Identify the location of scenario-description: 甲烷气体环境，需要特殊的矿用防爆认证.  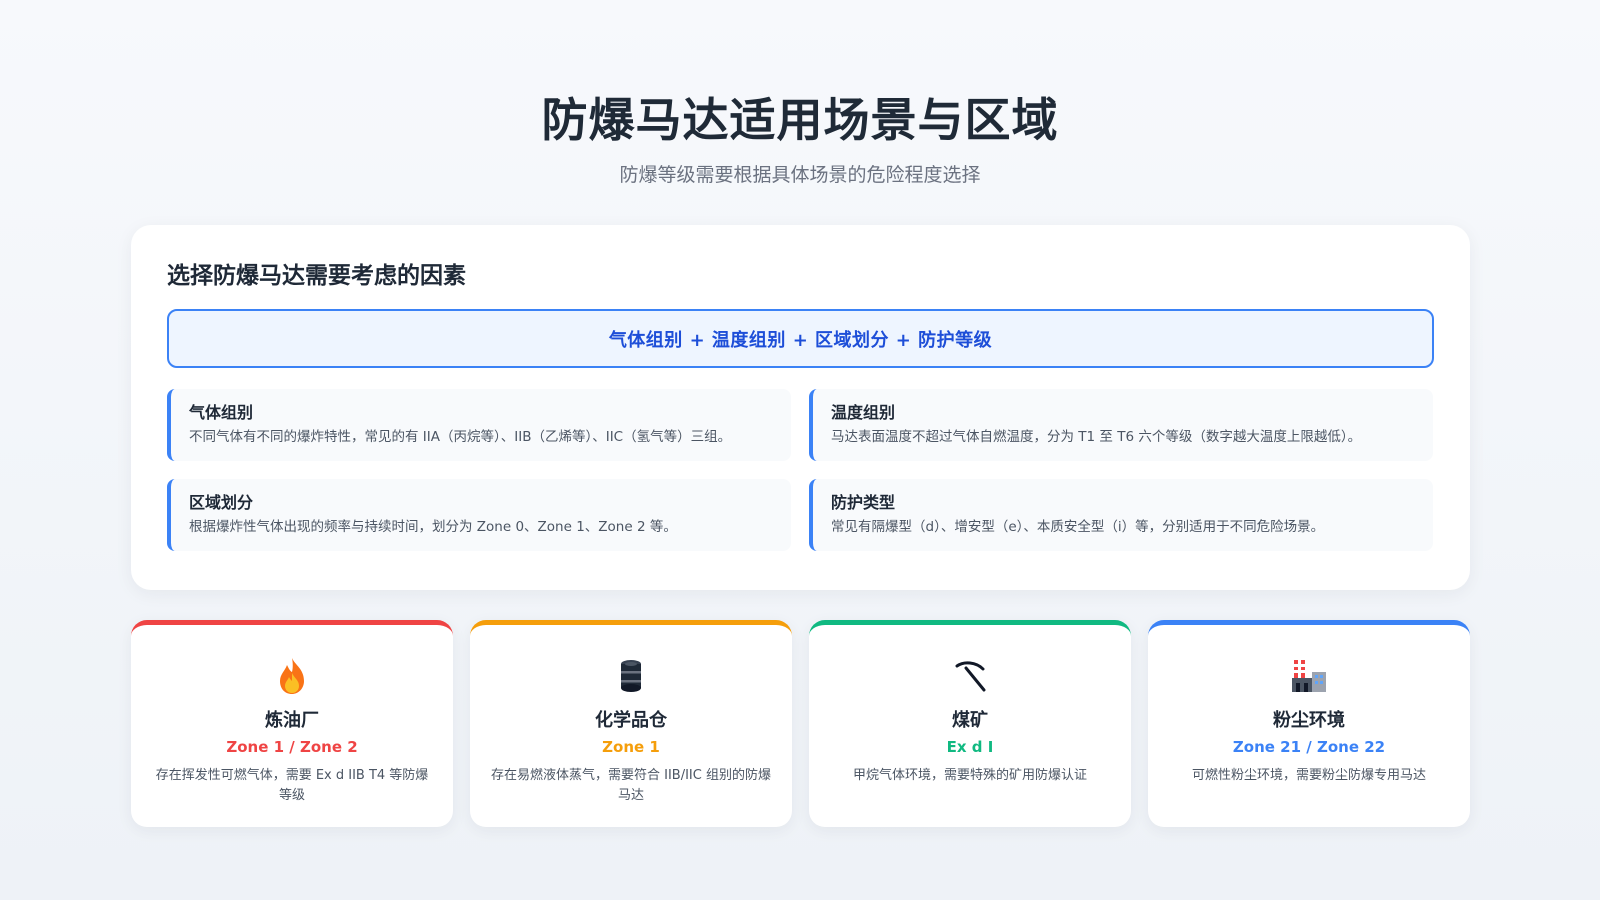
(969, 775).